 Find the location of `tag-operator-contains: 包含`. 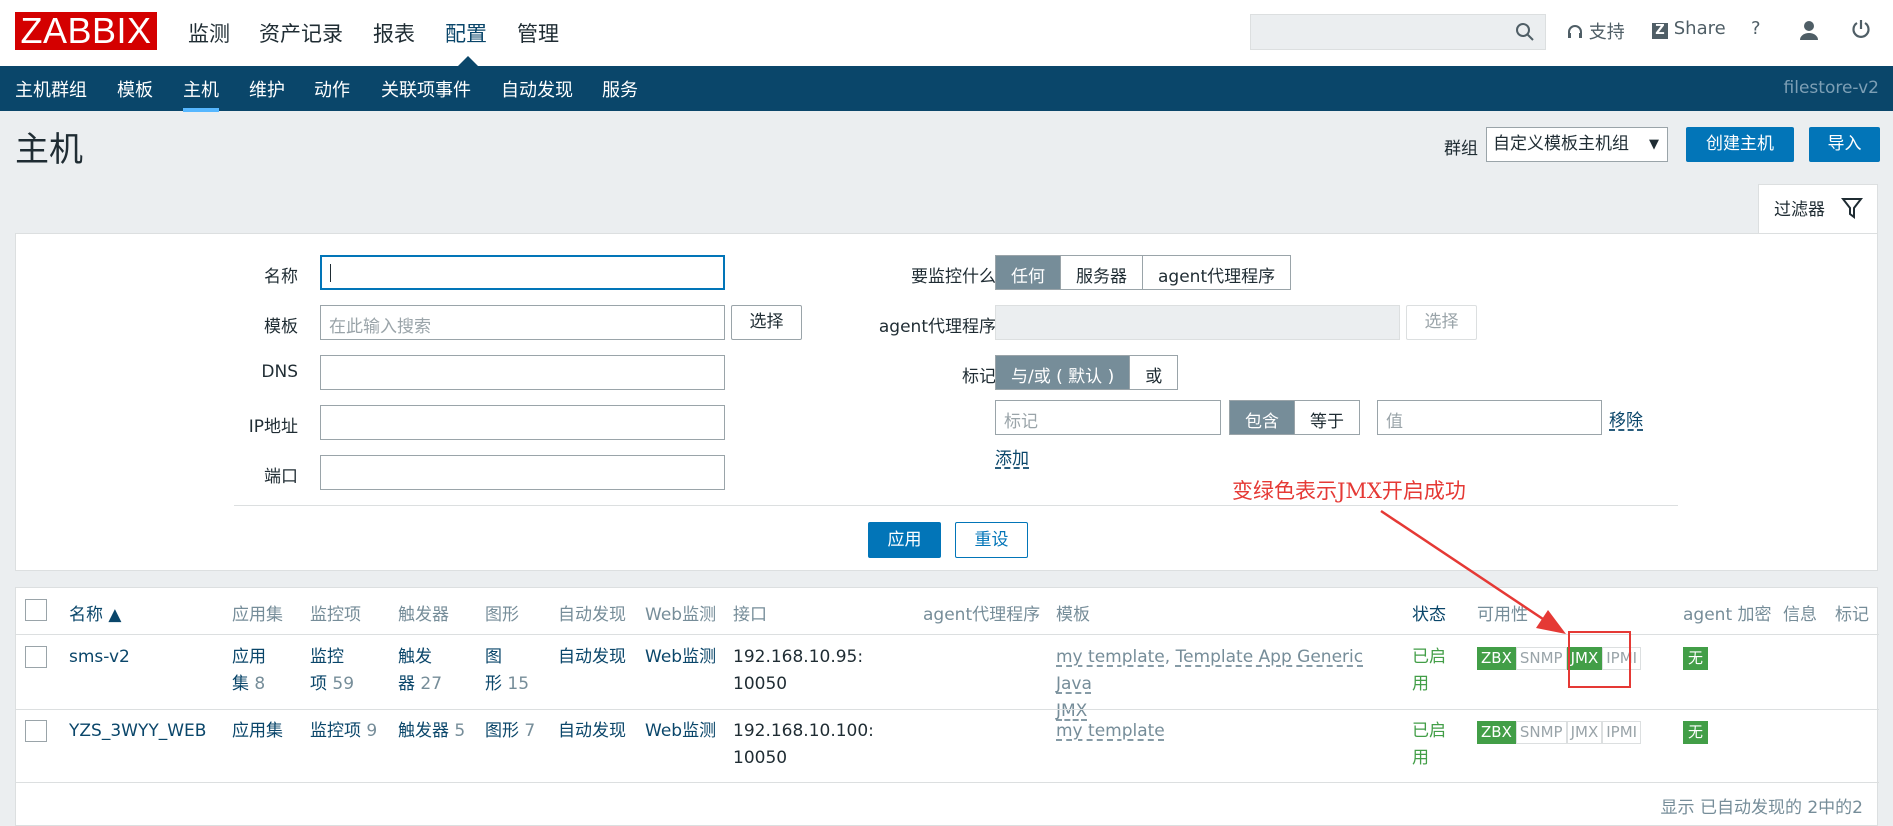

tag-operator-contains: 包含 is located at coordinates (1262, 417).